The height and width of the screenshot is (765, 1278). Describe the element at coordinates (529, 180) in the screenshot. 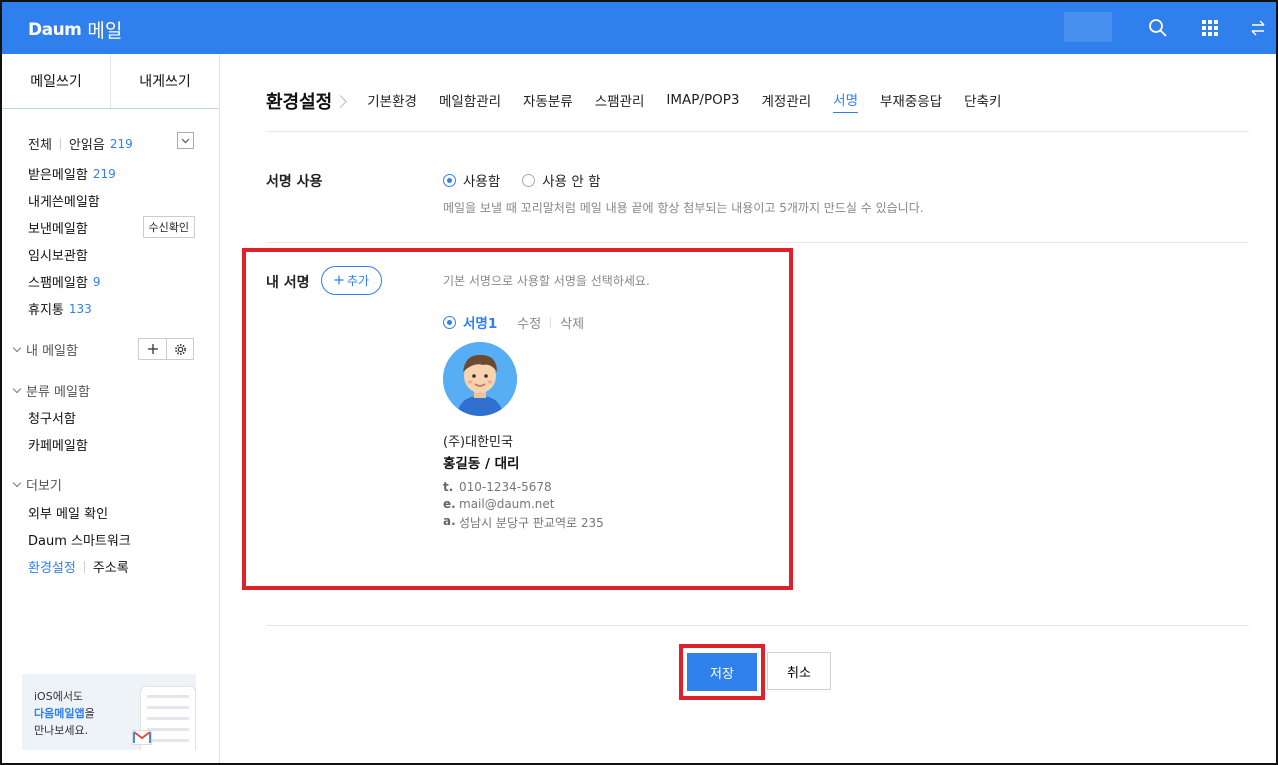

I see `radio-unchecked` at that location.